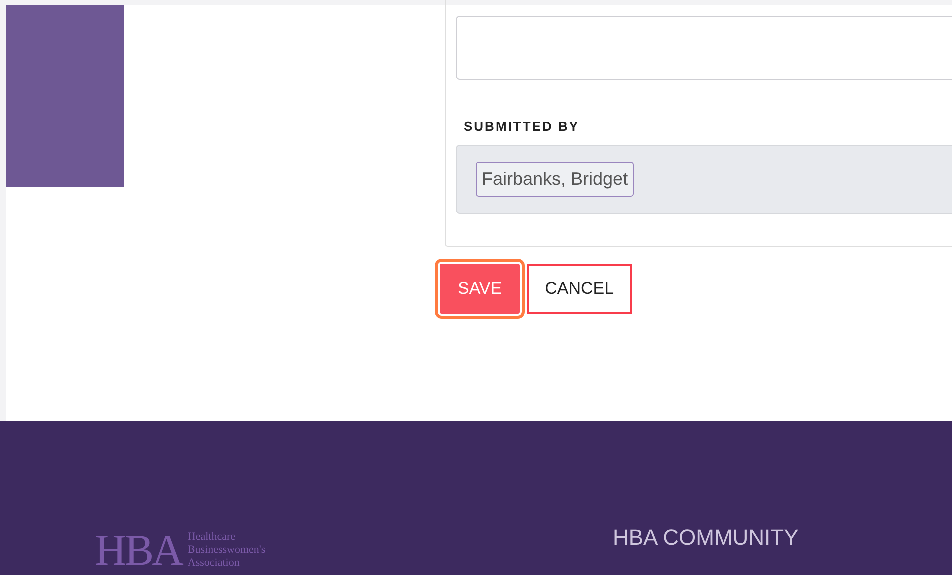 The image size is (952, 575). Describe the element at coordinates (214, 563) in the screenshot. I see `logo-text: Association` at that location.